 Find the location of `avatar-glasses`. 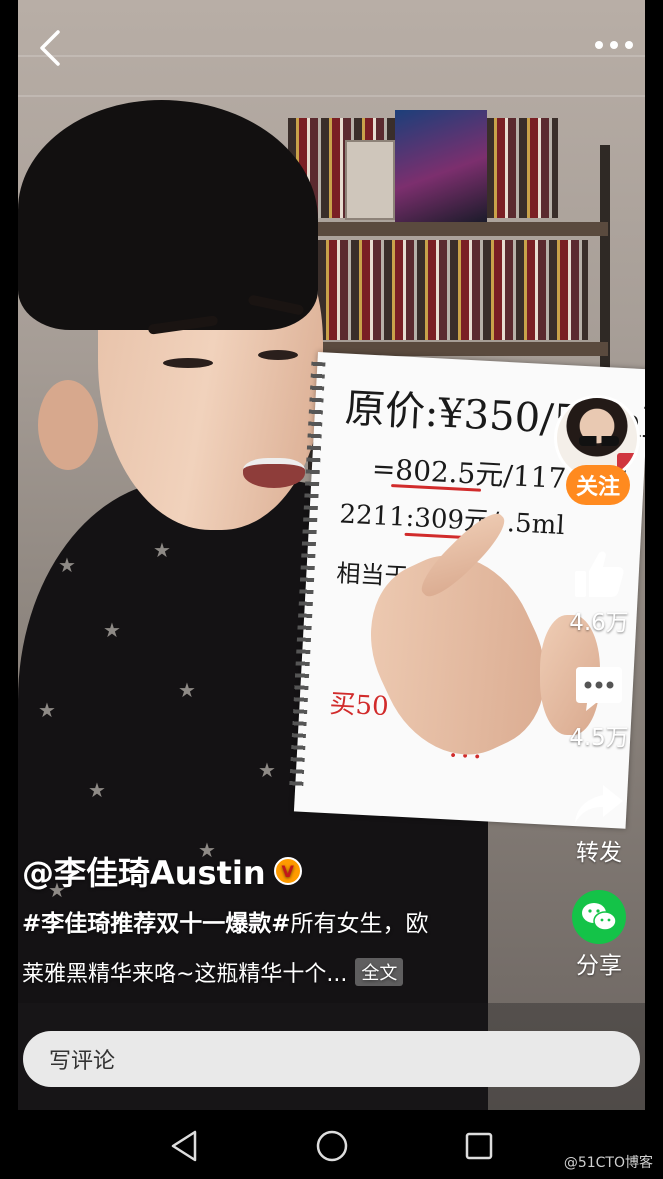

avatar-glasses is located at coordinates (599, 441).